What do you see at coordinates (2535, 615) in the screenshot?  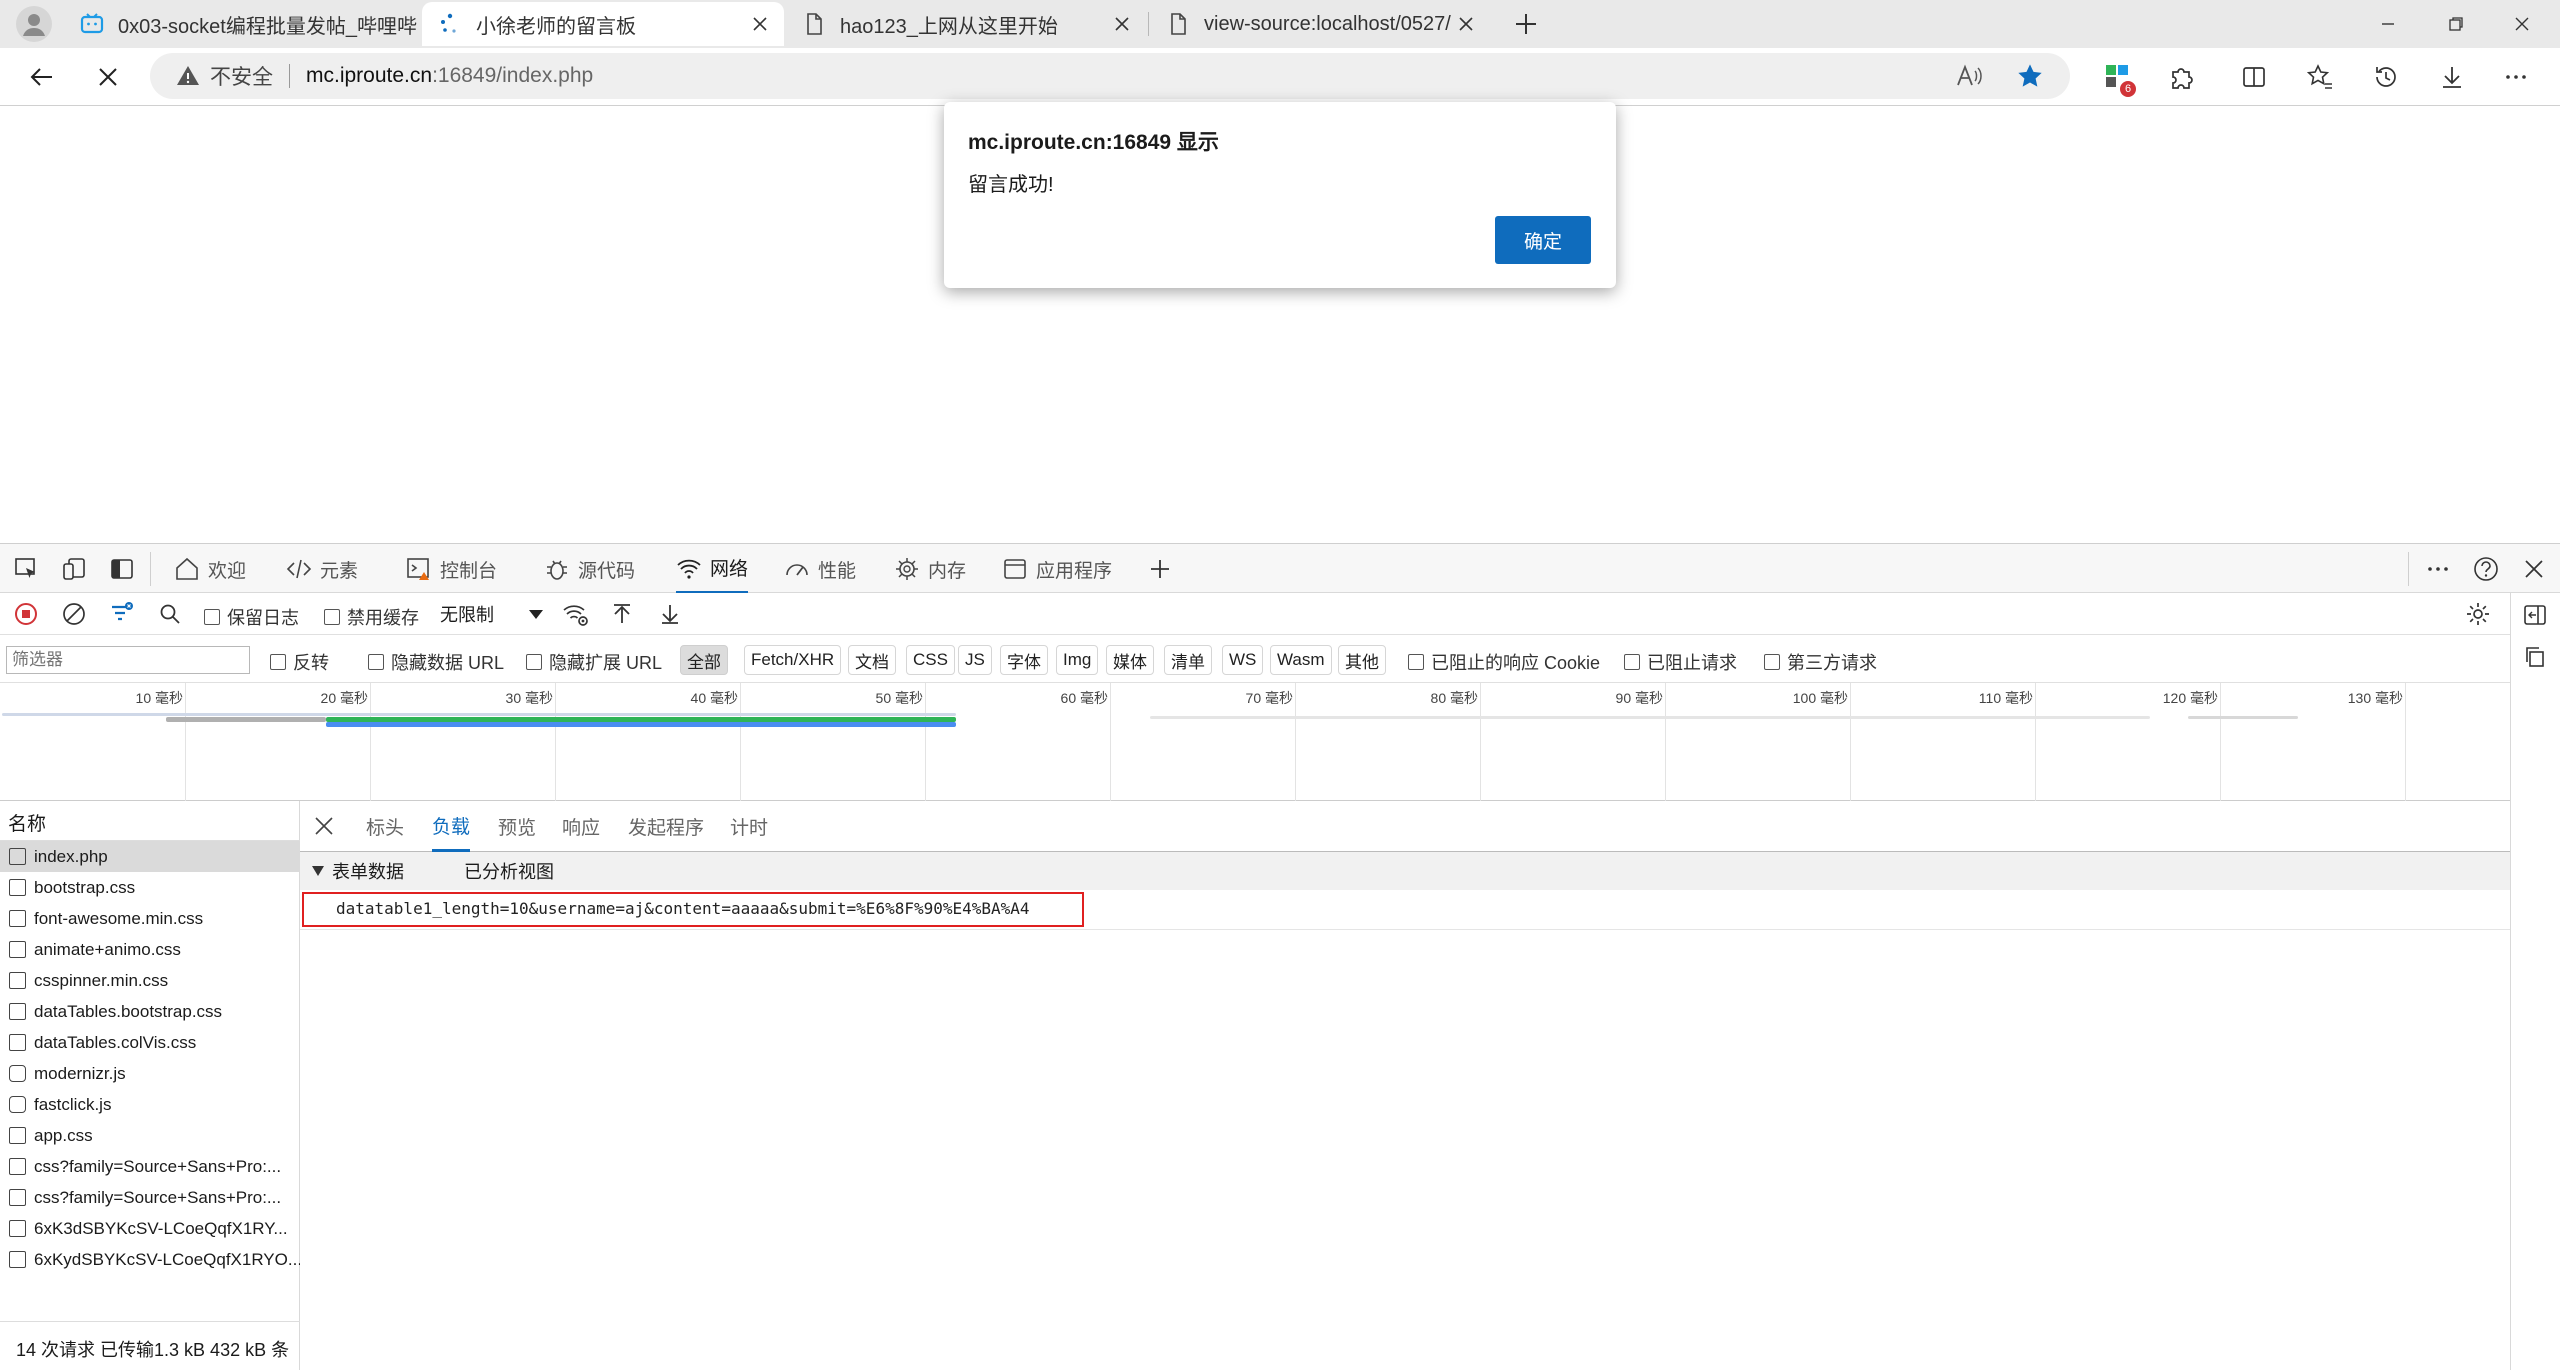 I see `side-panel-toggle-icon` at bounding box center [2535, 615].